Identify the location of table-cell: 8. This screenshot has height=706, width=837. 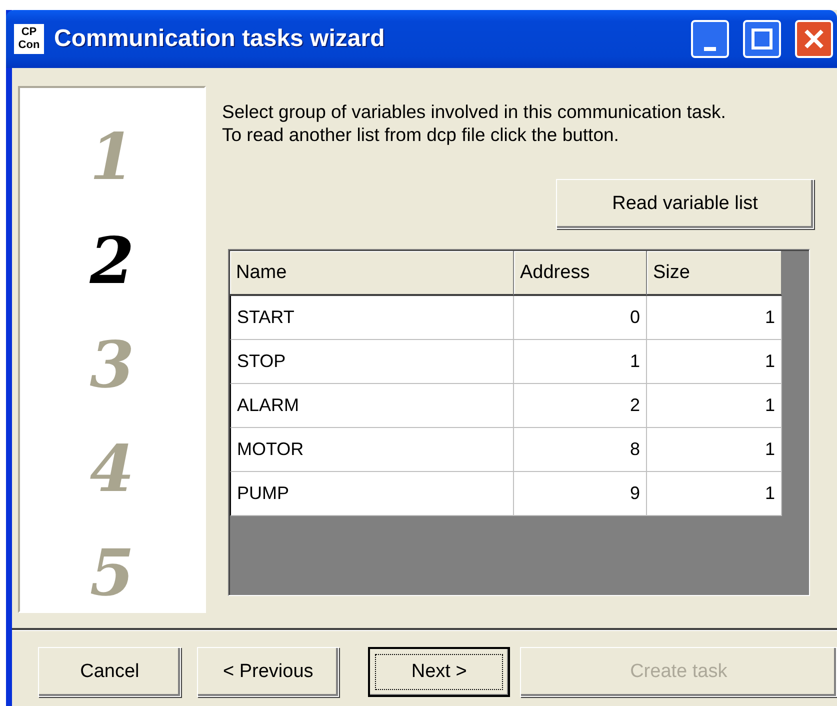
(580, 450).